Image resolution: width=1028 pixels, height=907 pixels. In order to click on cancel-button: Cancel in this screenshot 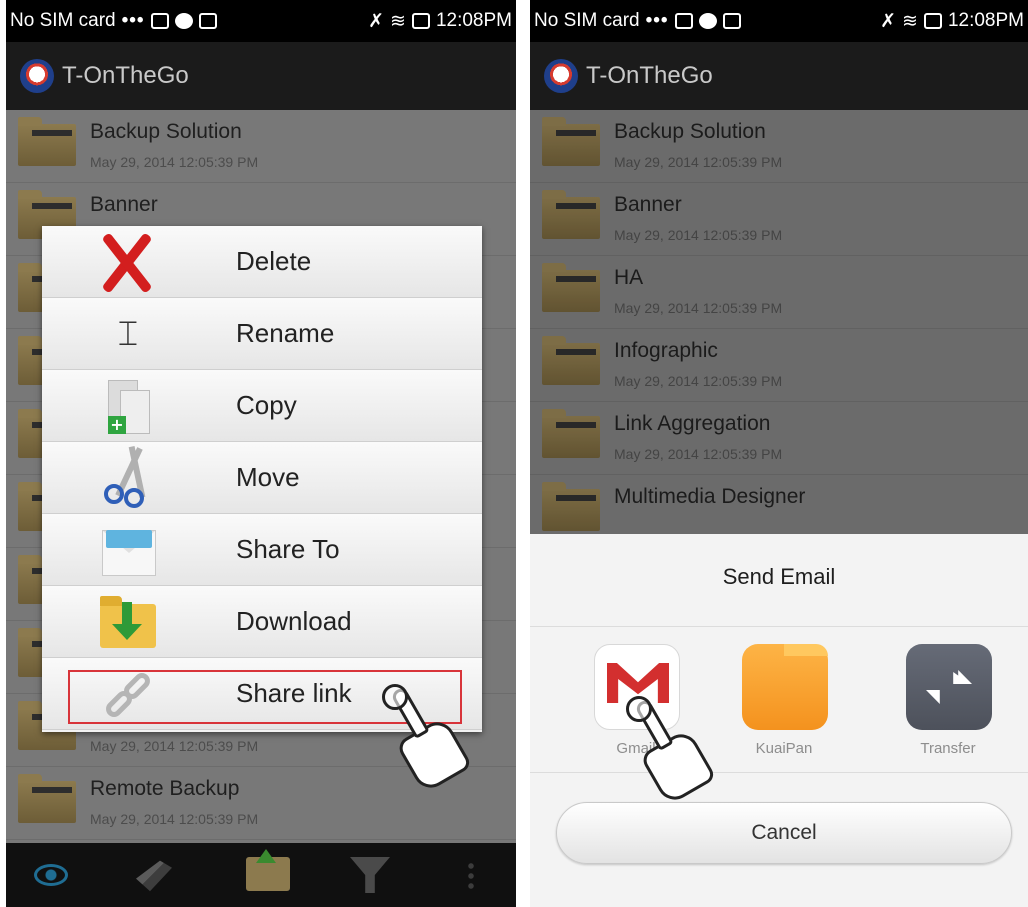, I will do `click(784, 833)`.